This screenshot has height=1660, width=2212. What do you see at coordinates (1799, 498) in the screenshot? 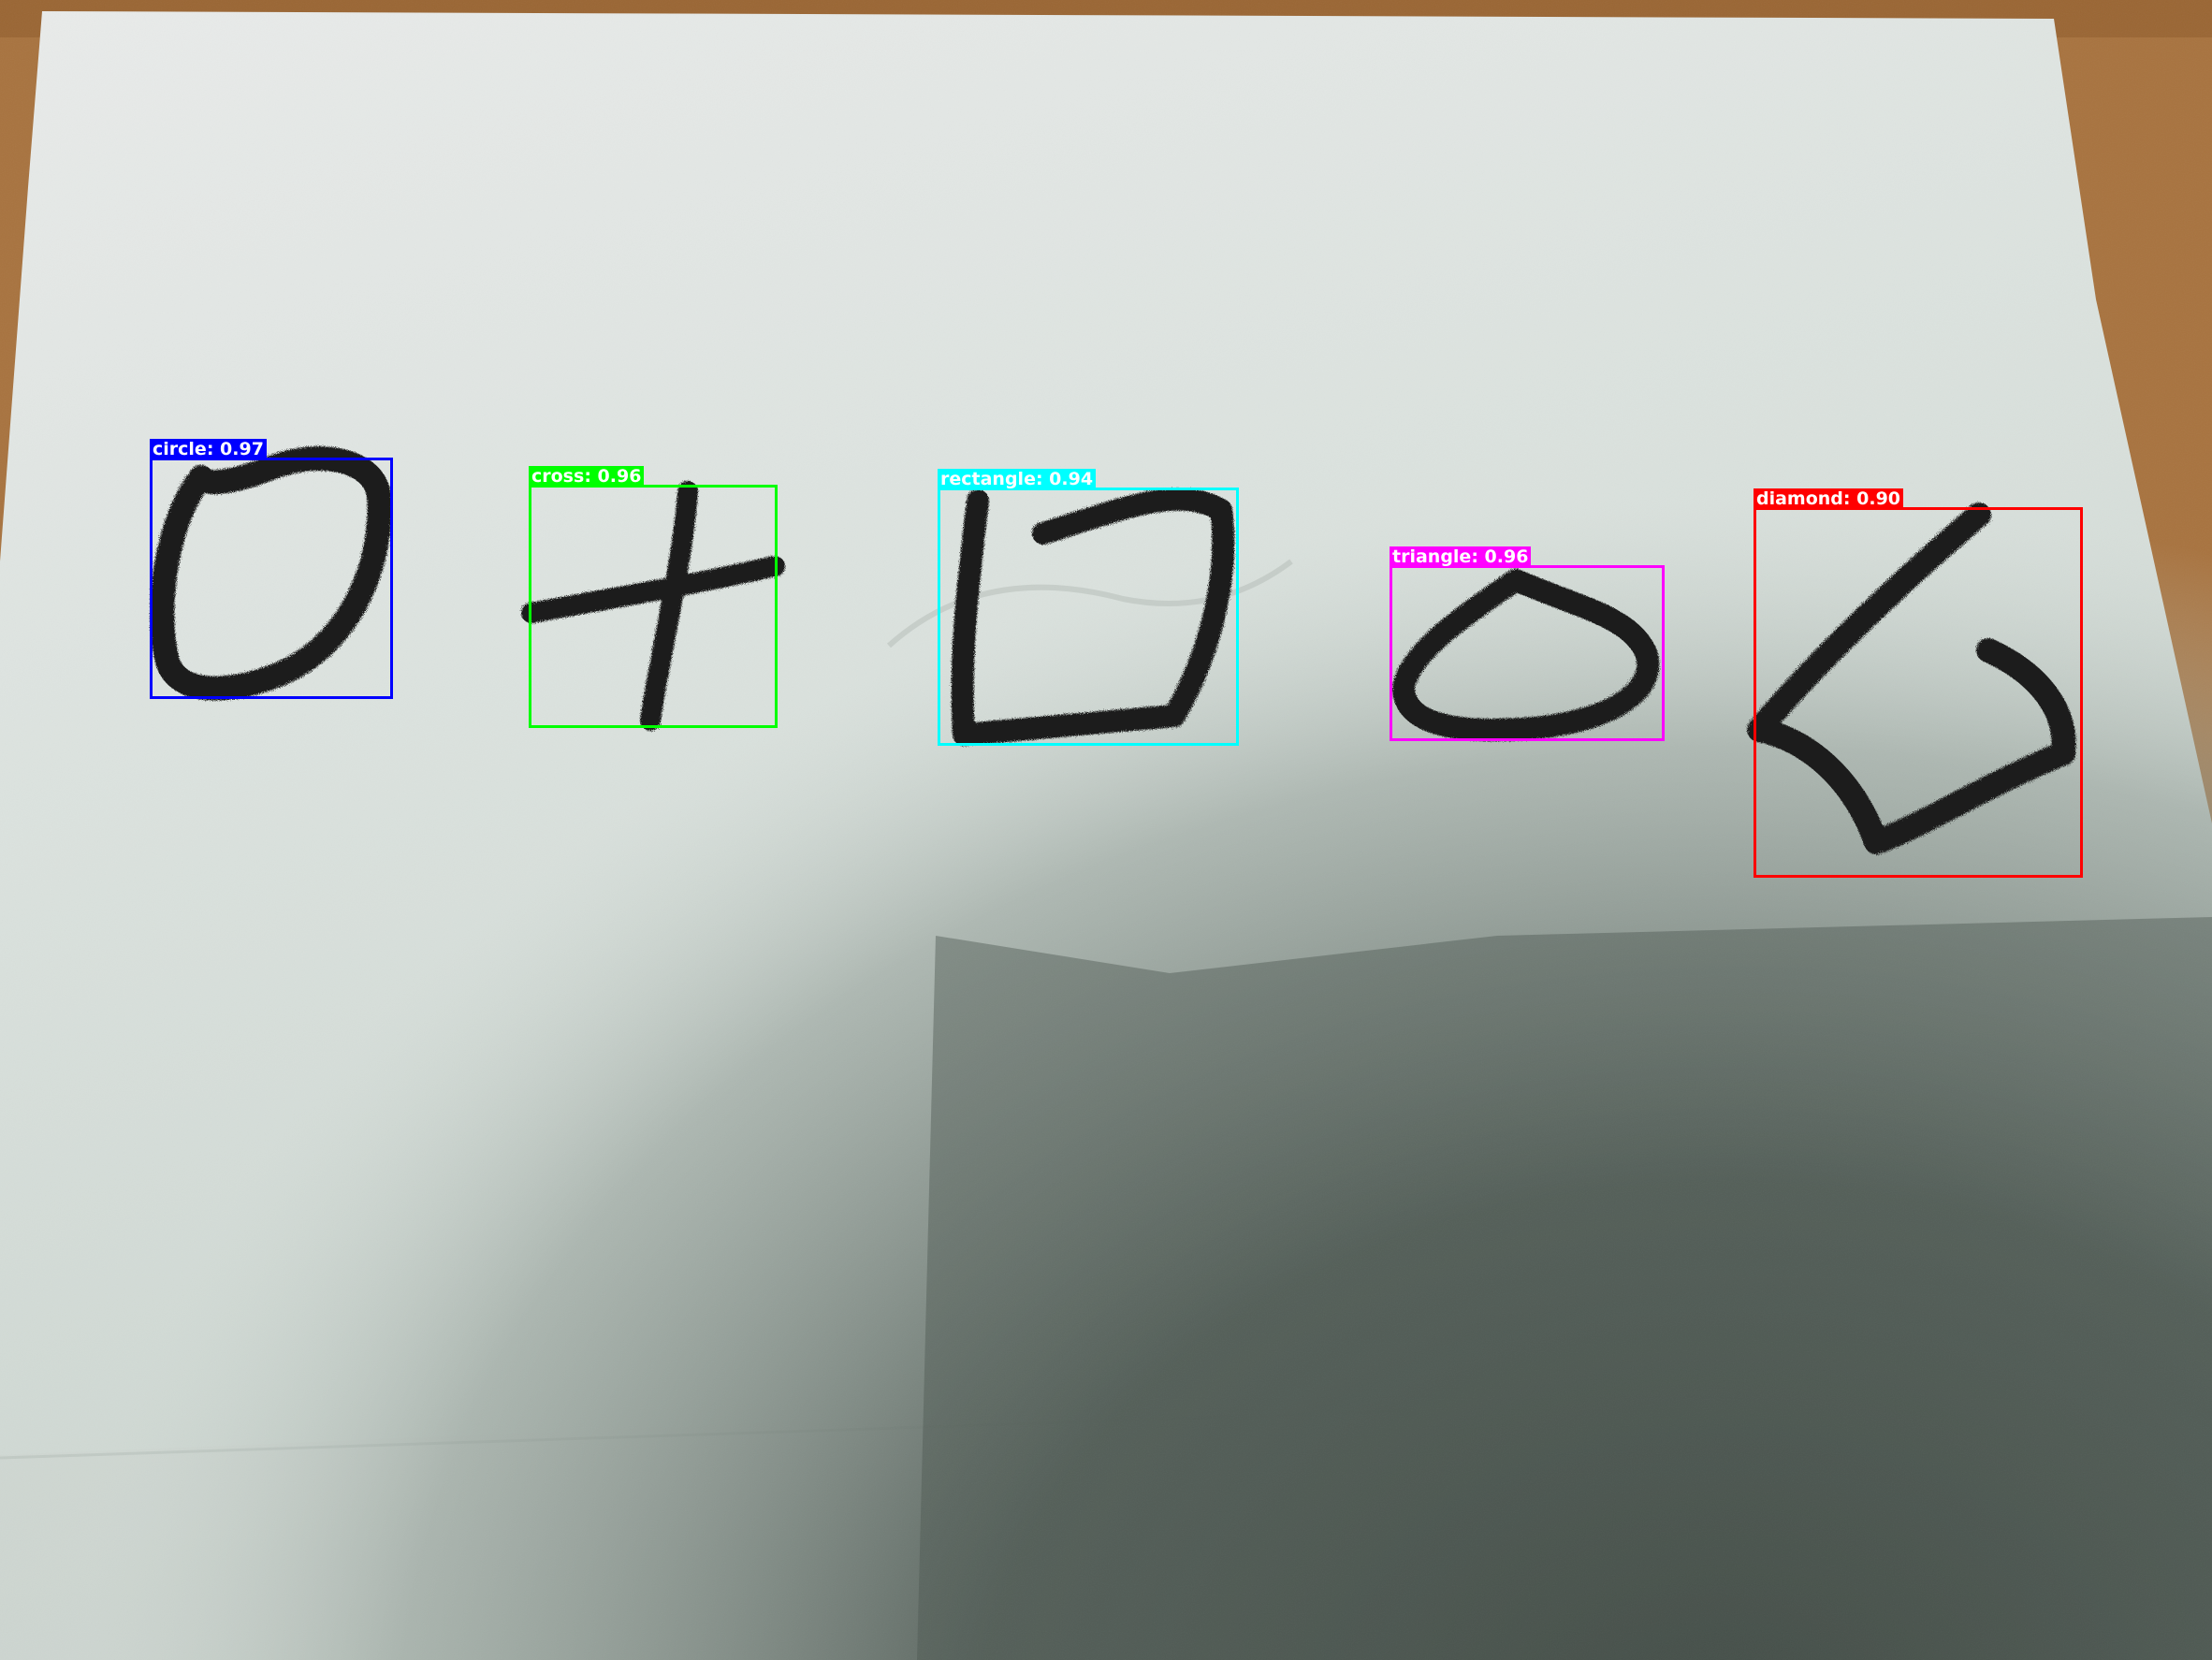
I see `detection-class: diamond` at bounding box center [1799, 498].